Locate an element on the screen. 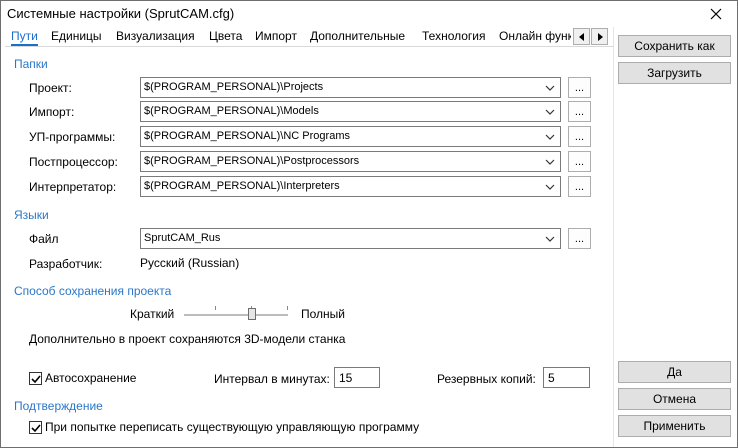  window-title: Системные настройки (SprutCAM.cfg) is located at coordinates (121, 13).